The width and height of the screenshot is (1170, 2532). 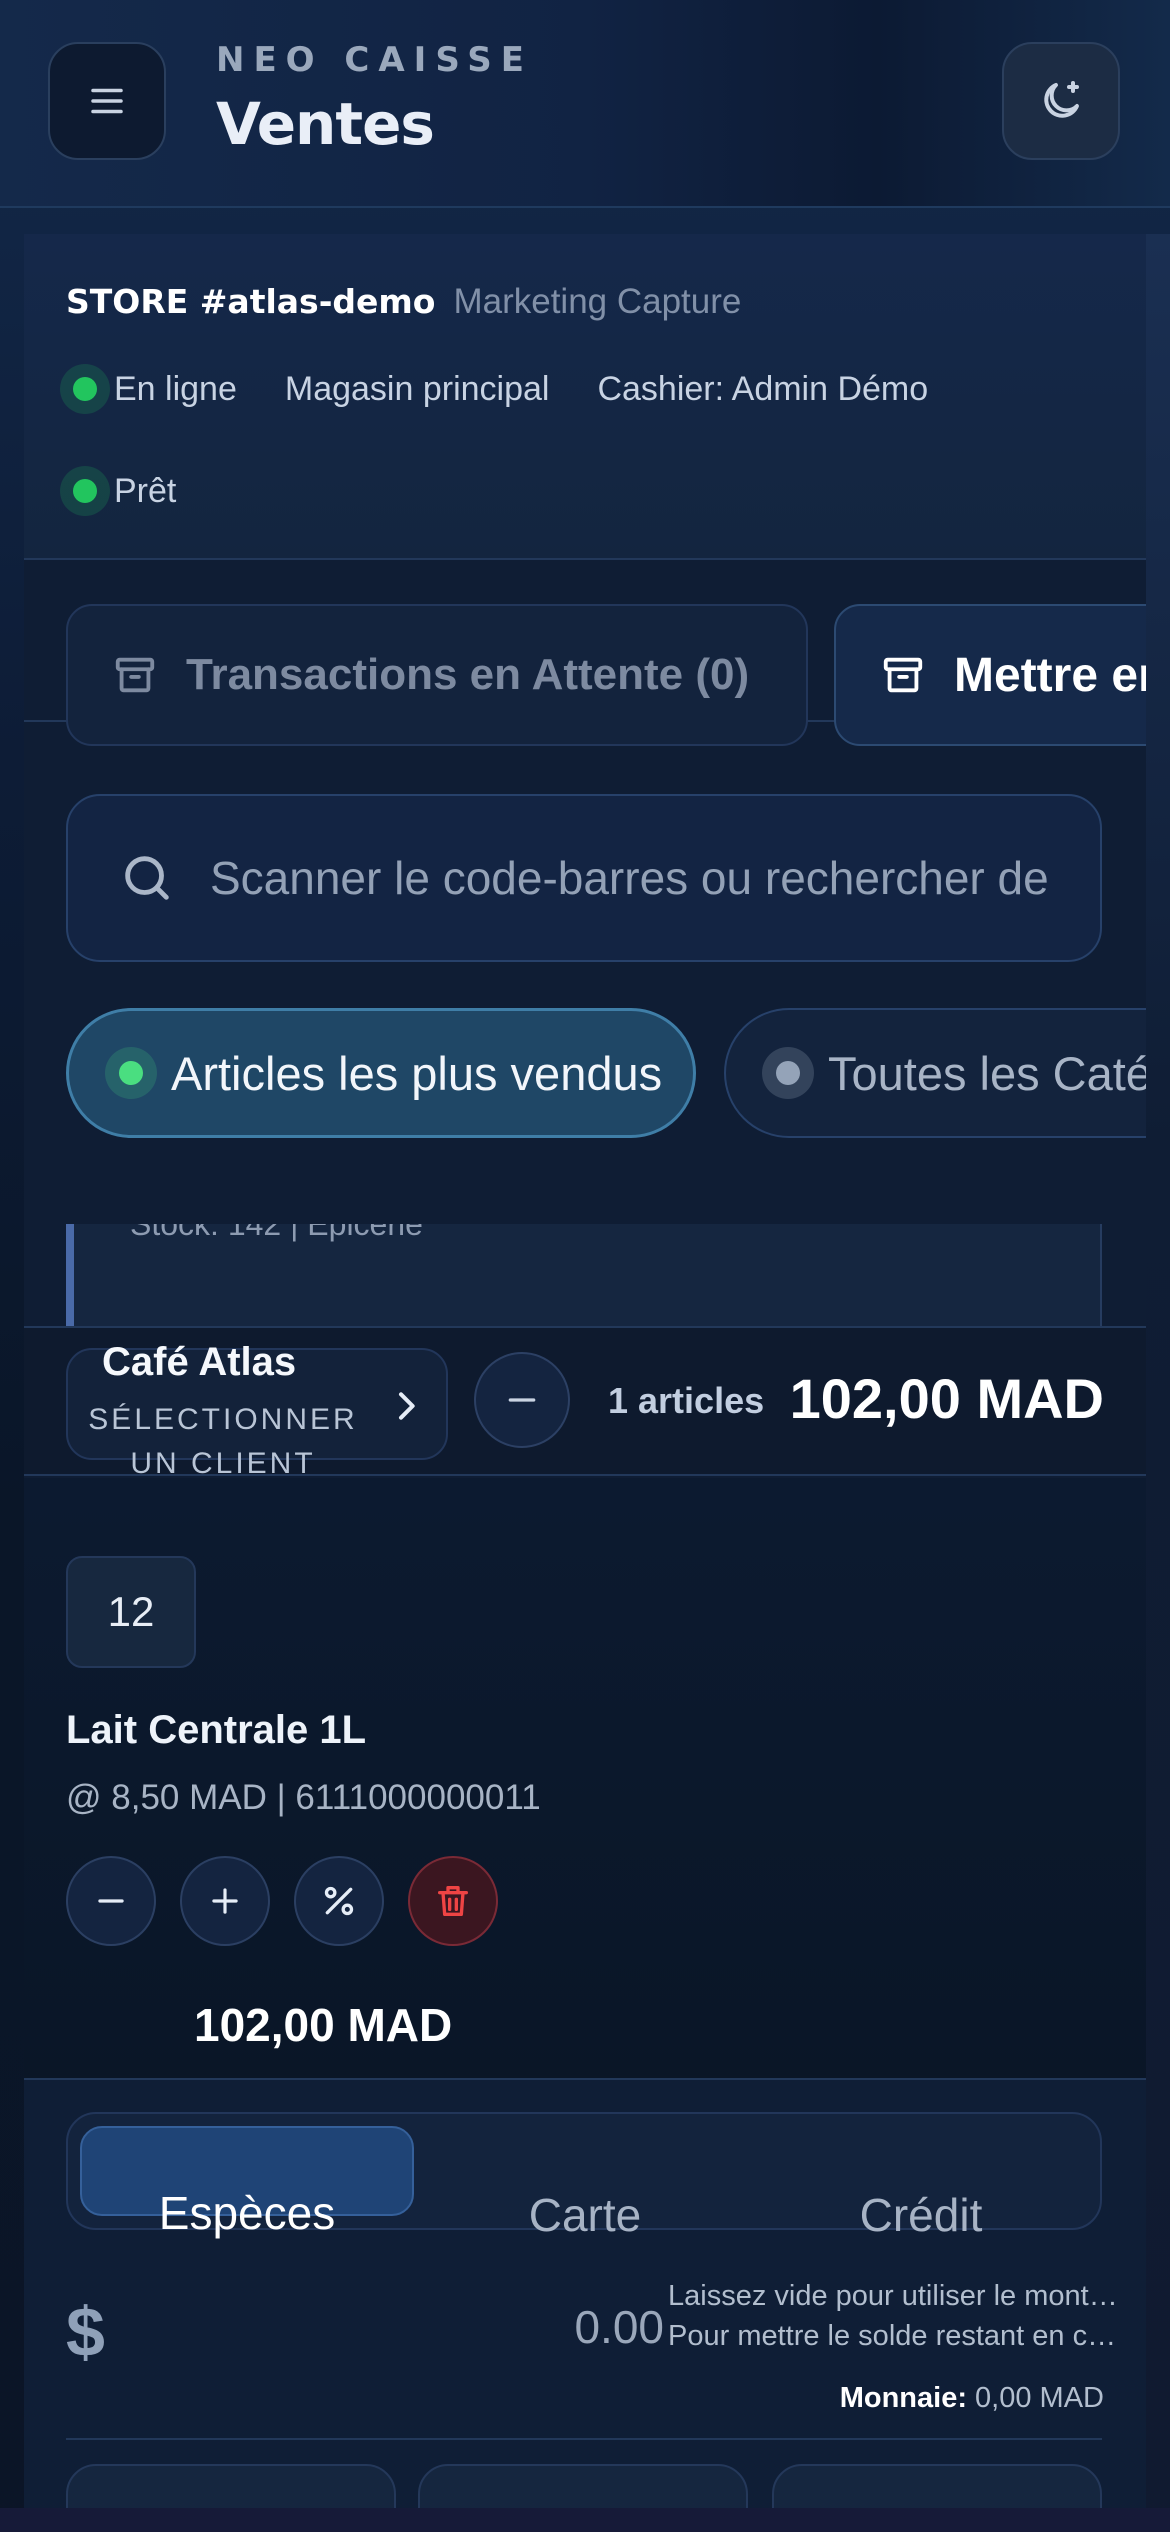 I want to click on category-chip-best-sellers: Articles les plus vendus, so click(x=381, y=1073).